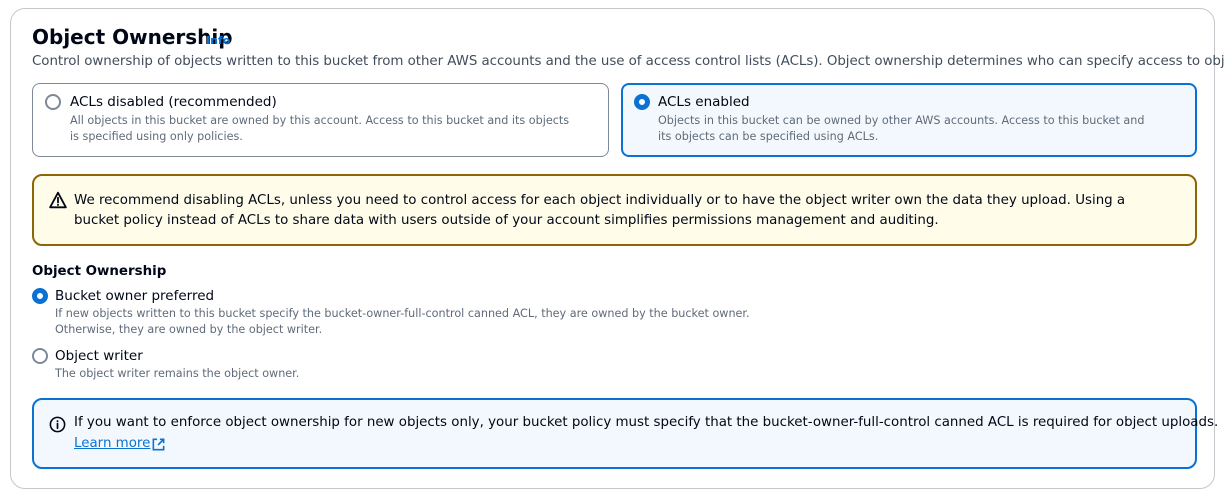 The height and width of the screenshot is (499, 1225). What do you see at coordinates (58, 200) in the screenshot?
I see `warning-icon` at bounding box center [58, 200].